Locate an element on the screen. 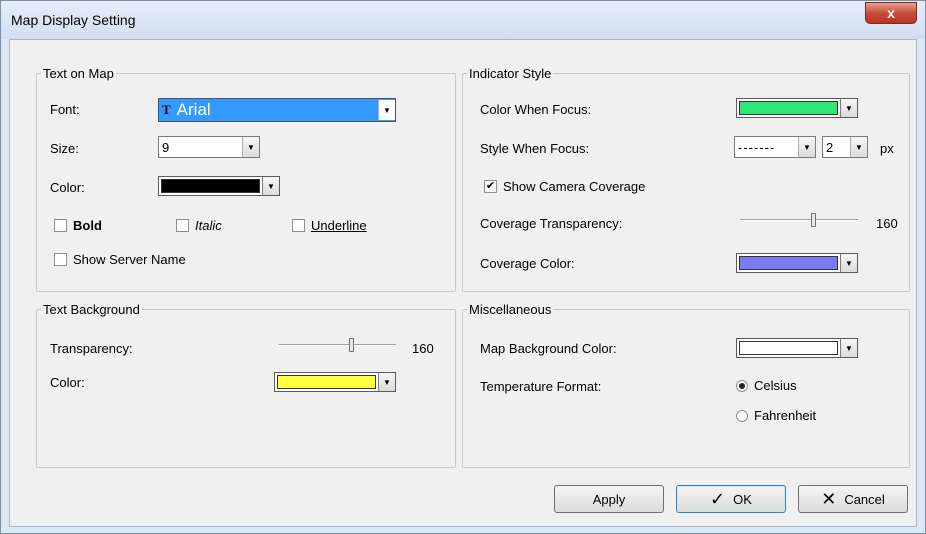 The height and width of the screenshot is (534, 926). color-when-focus-label: Color When Focus: is located at coordinates (536, 109).